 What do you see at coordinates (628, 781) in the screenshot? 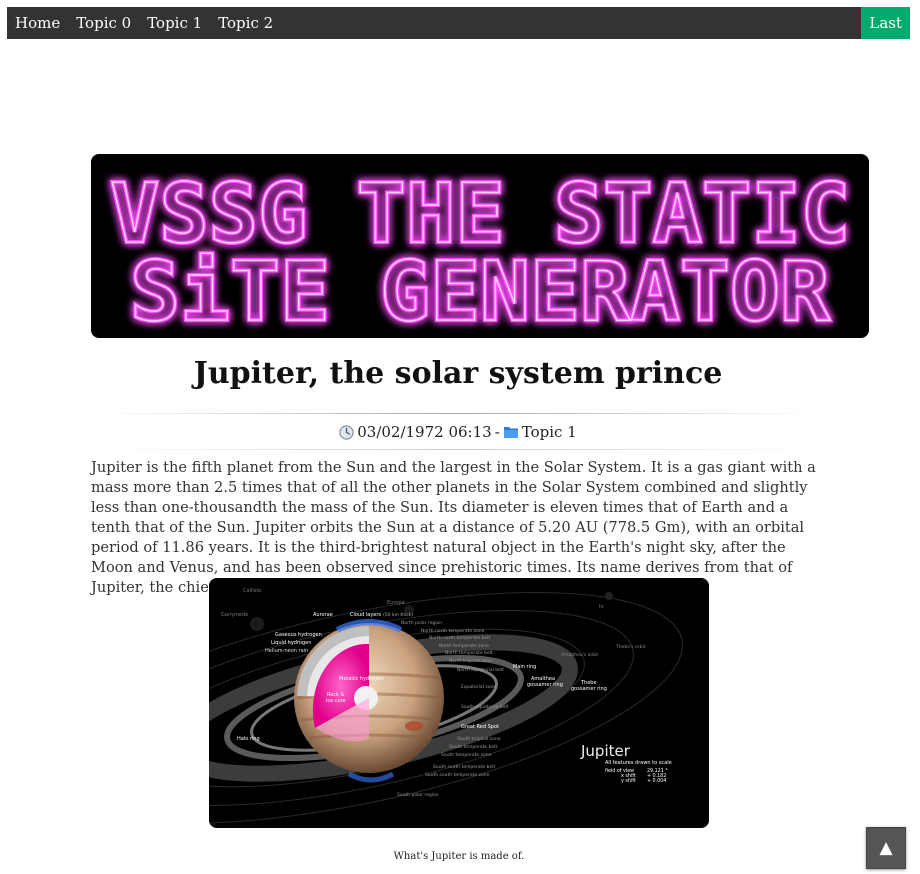
I see `yshift-label: y shift` at bounding box center [628, 781].